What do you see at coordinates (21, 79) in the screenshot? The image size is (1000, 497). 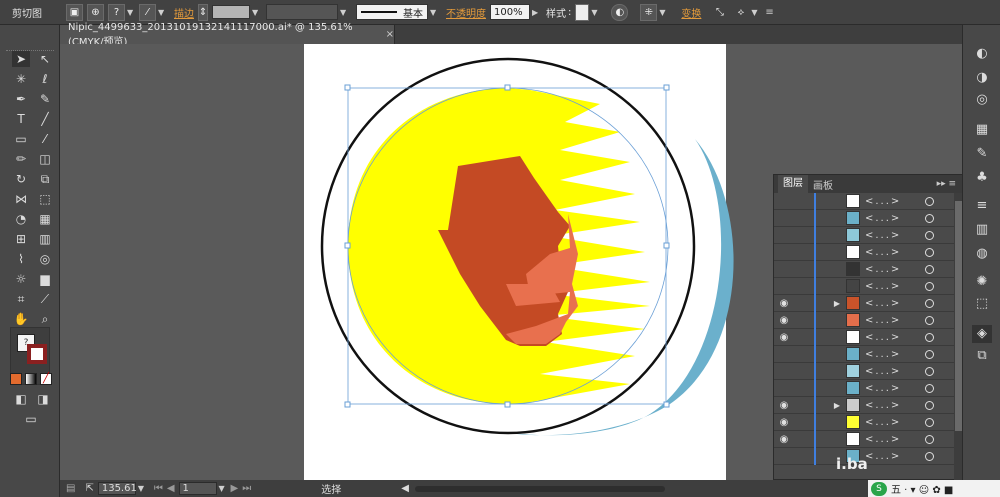 I see `magic-wand-icon: ✳` at bounding box center [21, 79].